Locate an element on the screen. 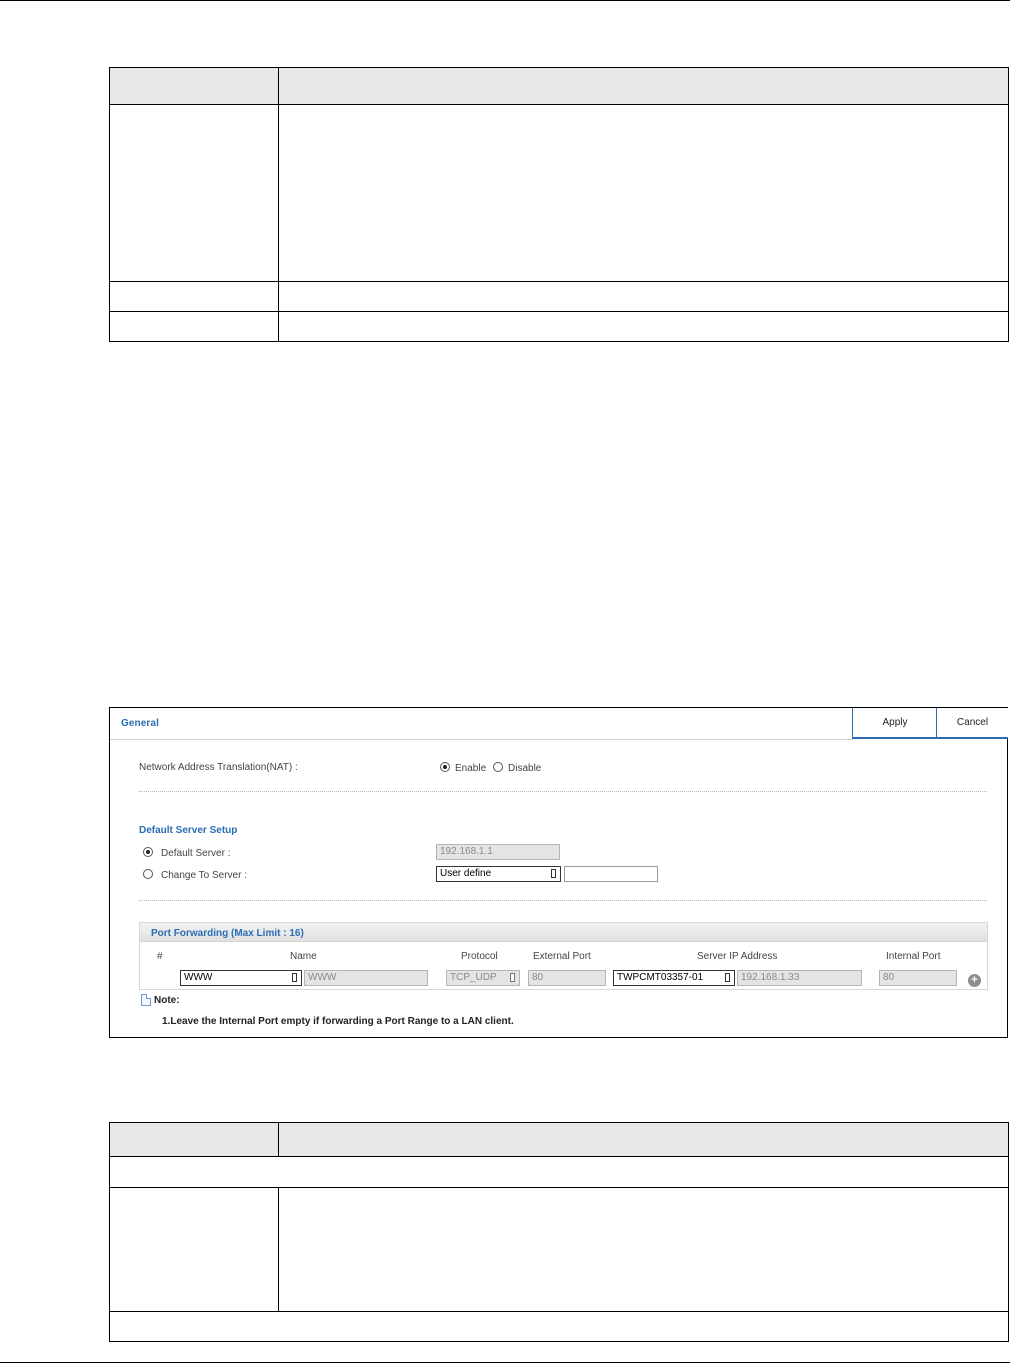 Image resolution: width=1010 pixels, height=1364 pixels. default-server-label: Default Server : is located at coordinates (196, 853).